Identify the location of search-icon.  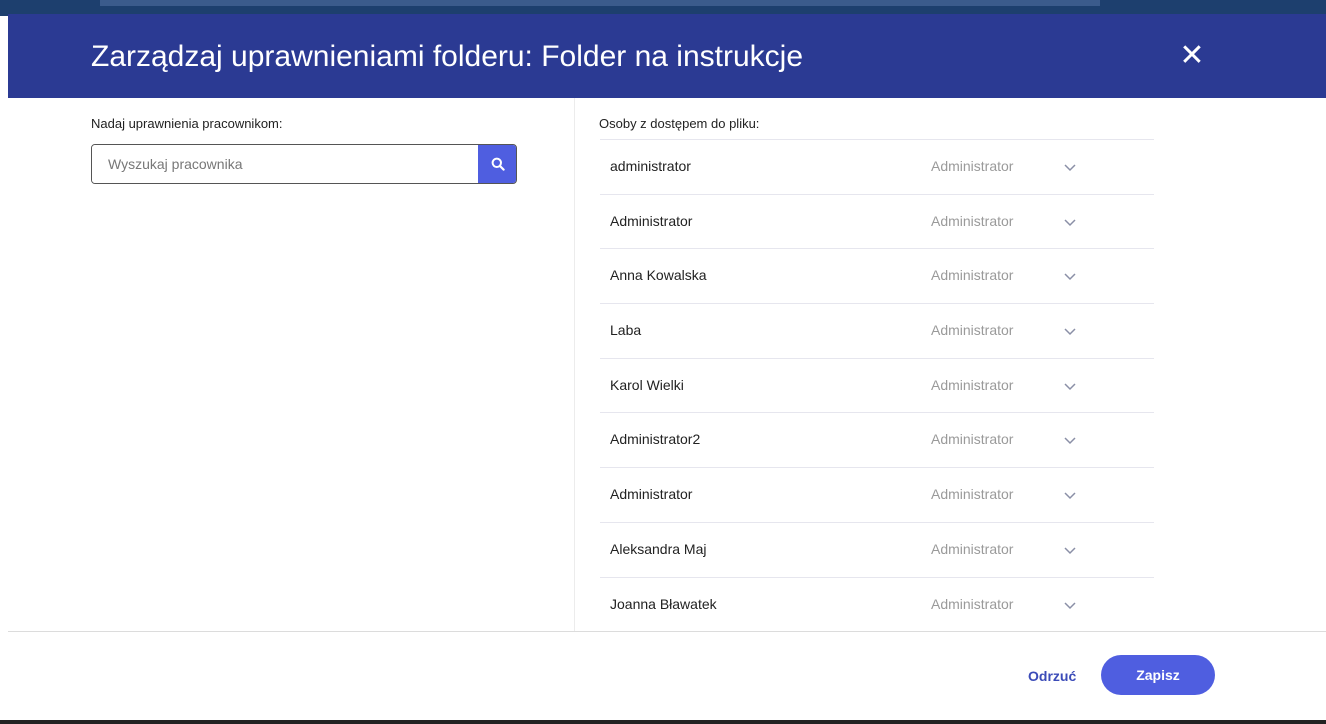
(498, 164).